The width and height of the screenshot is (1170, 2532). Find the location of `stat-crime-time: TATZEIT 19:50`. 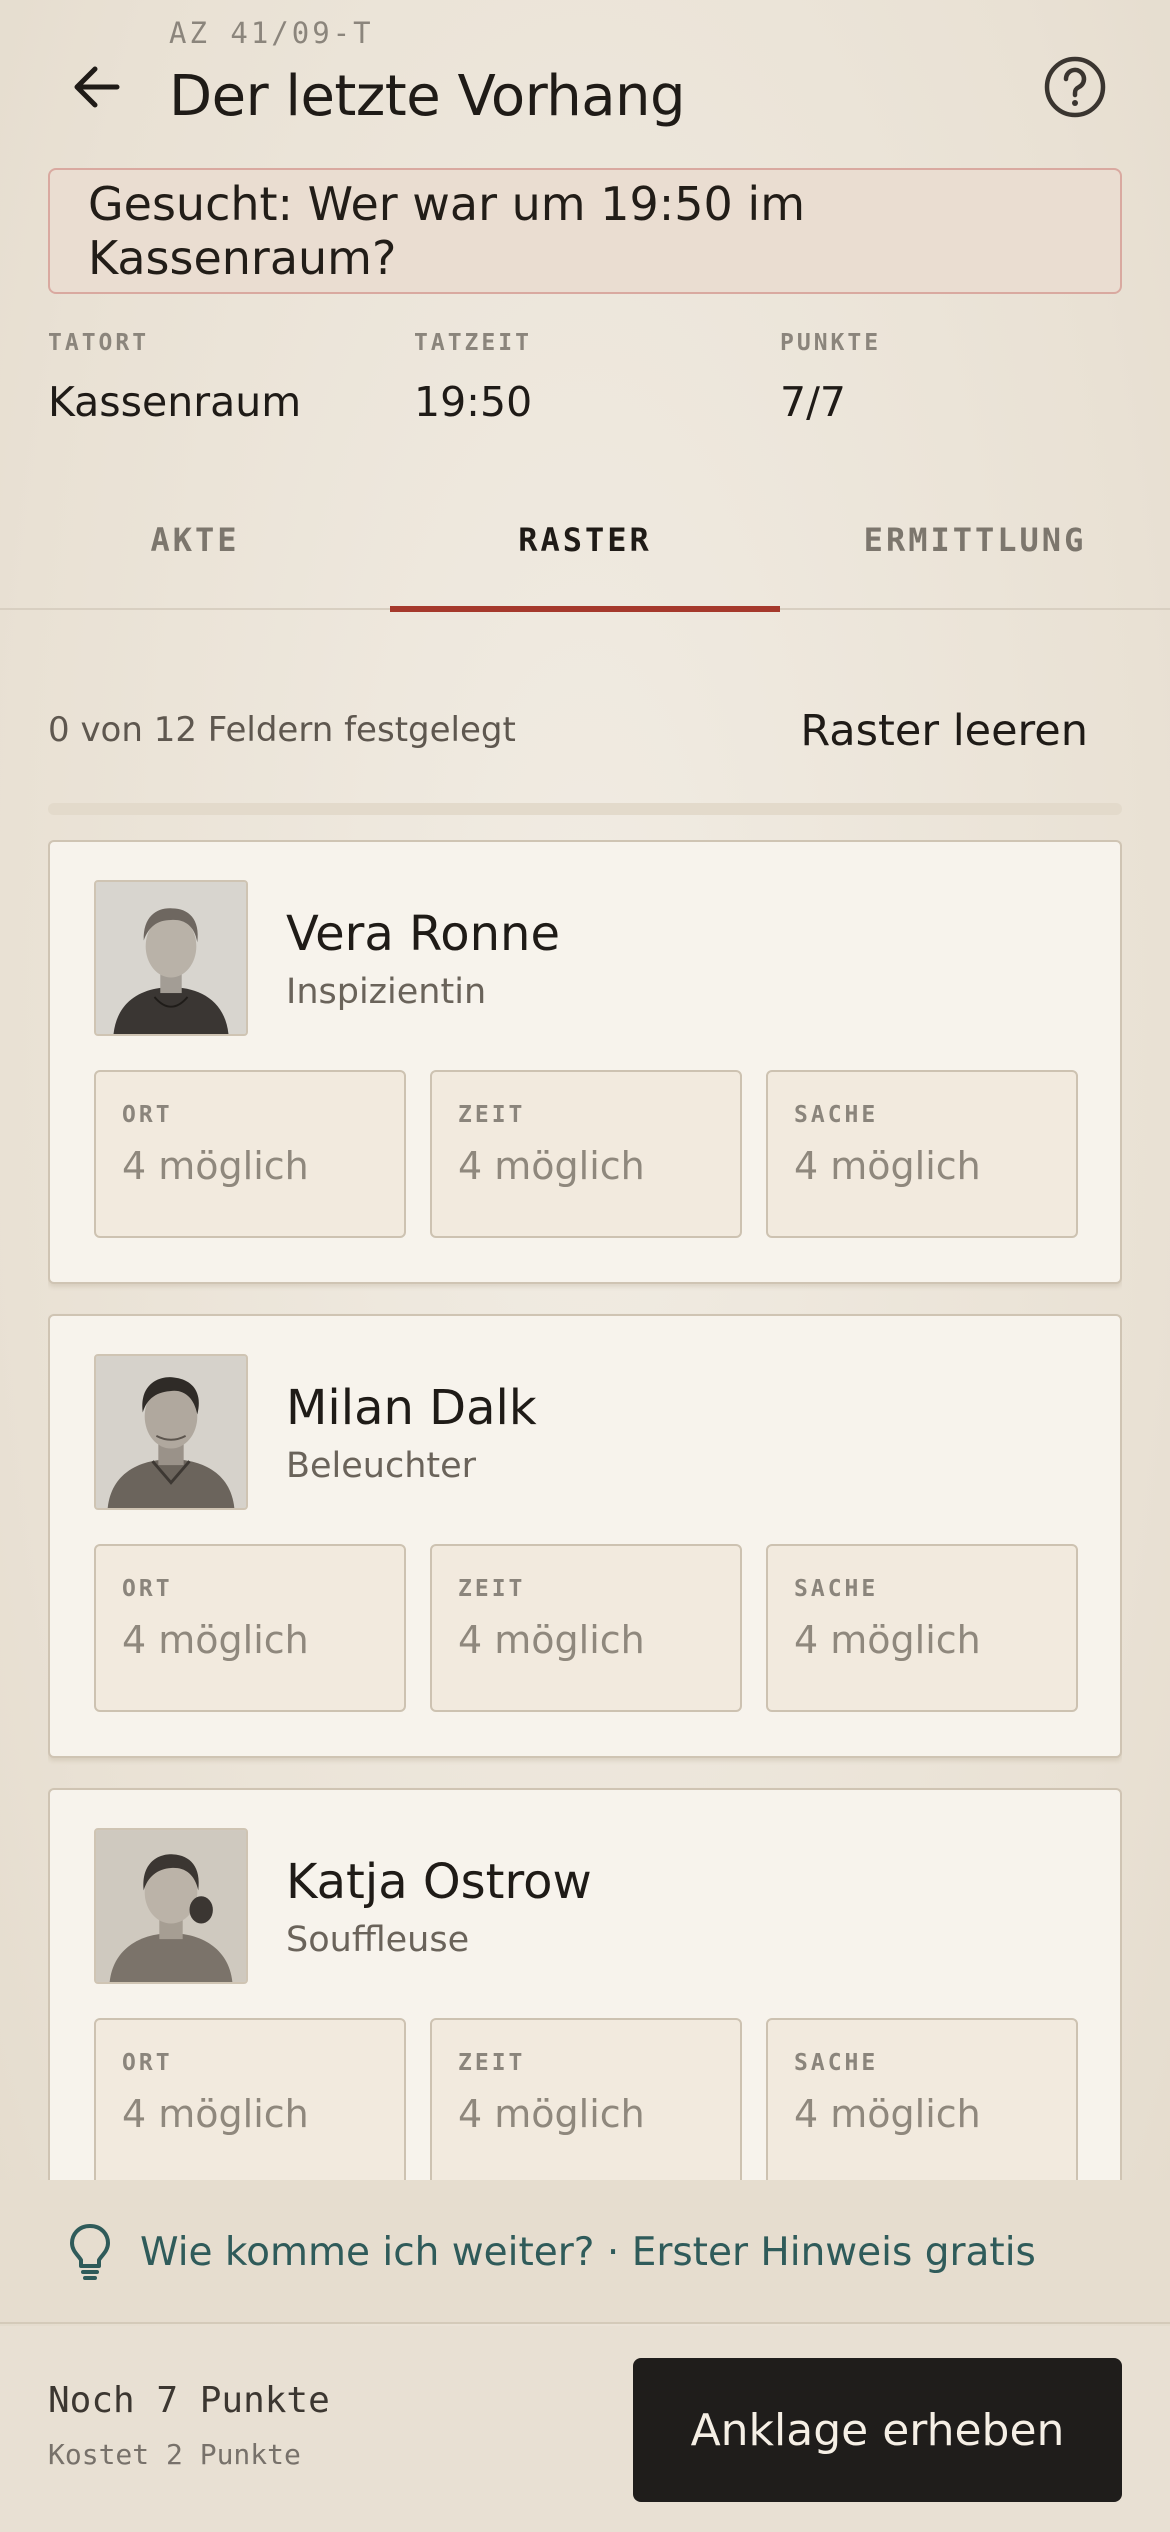

stat-crime-time: TATZEIT 19:50 is located at coordinates (473, 378).